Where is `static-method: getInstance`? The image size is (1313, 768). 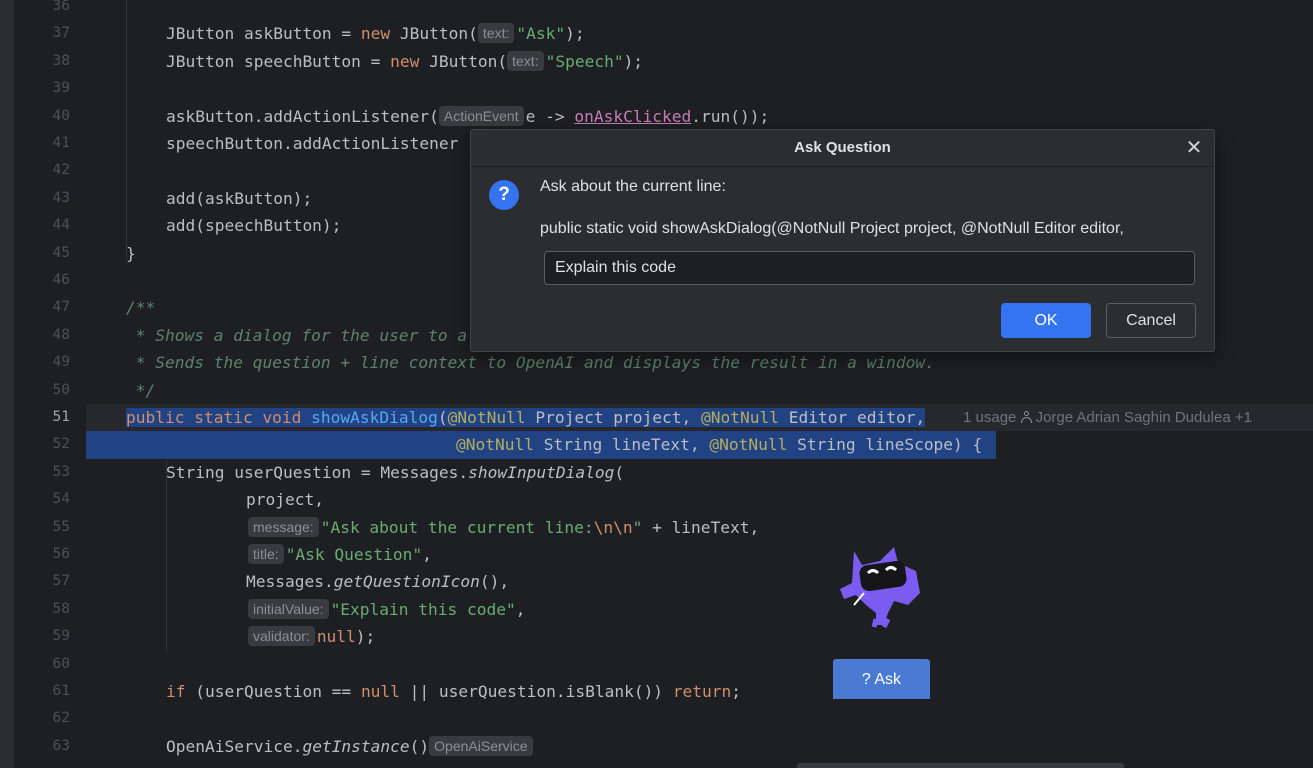
static-method: getInstance is located at coordinates (356, 746).